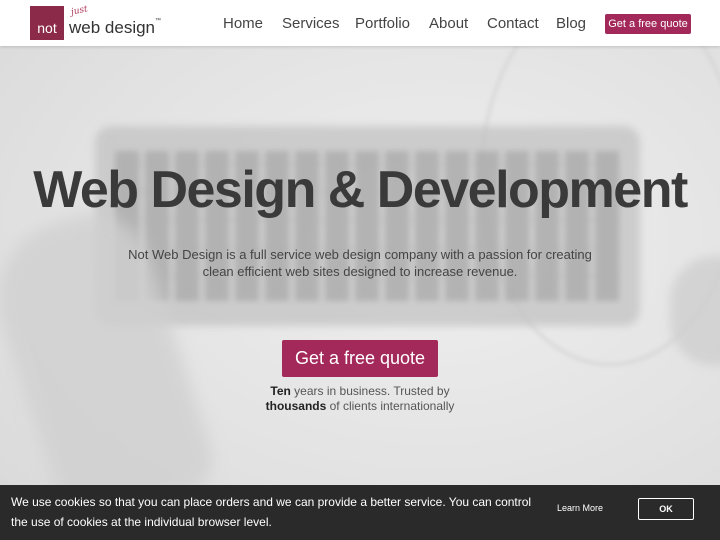 The image size is (720, 540). I want to click on trust-years: Ten, so click(280, 391).